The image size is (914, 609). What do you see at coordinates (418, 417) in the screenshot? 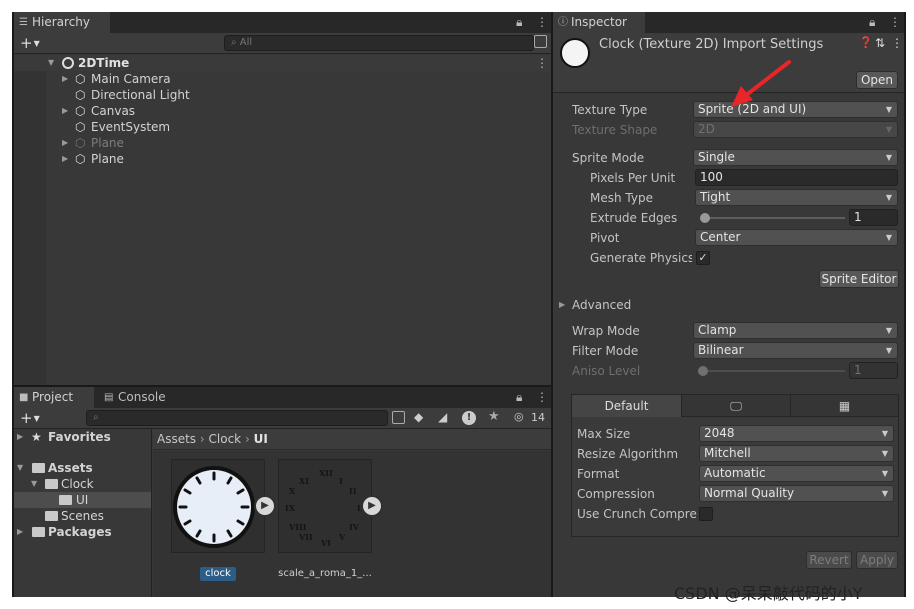
I see `filter-by-type-icon: ◆` at bounding box center [418, 417].